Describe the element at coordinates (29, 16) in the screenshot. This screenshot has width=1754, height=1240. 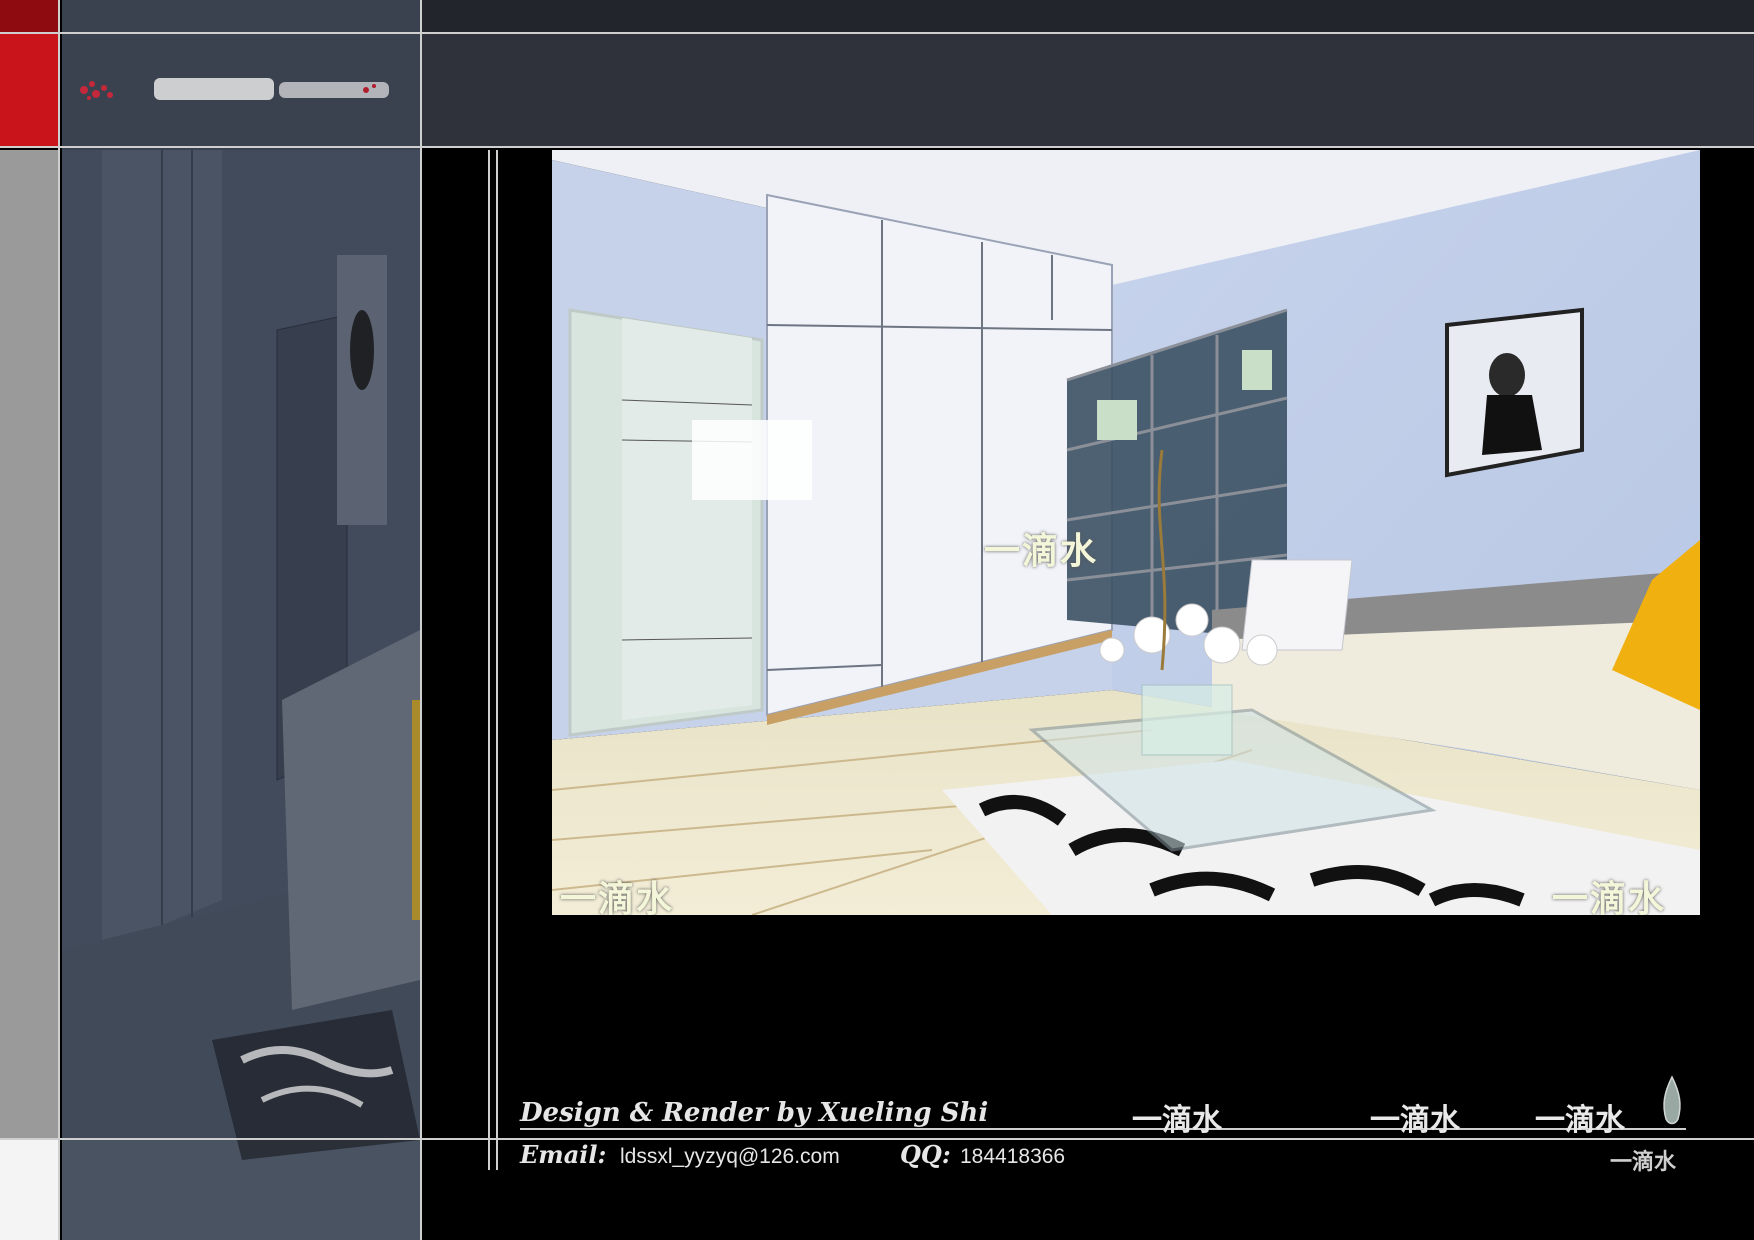
I see `frame-red-strip` at that location.